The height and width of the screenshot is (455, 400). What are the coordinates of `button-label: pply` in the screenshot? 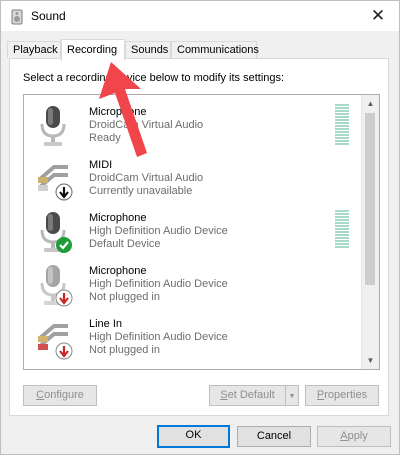 It's located at (357, 436).